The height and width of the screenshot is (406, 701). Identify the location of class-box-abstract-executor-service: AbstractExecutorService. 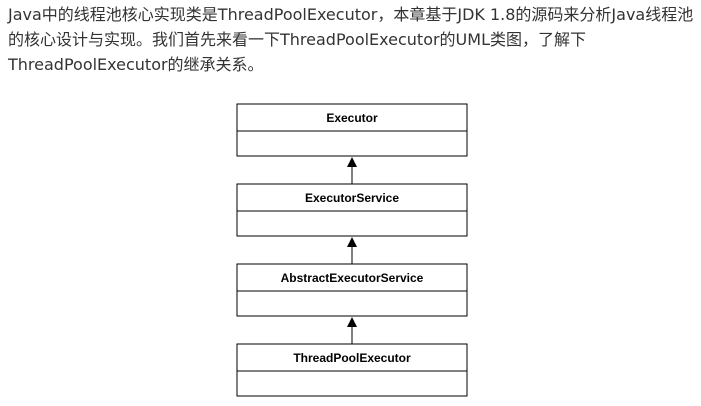
(352, 290).